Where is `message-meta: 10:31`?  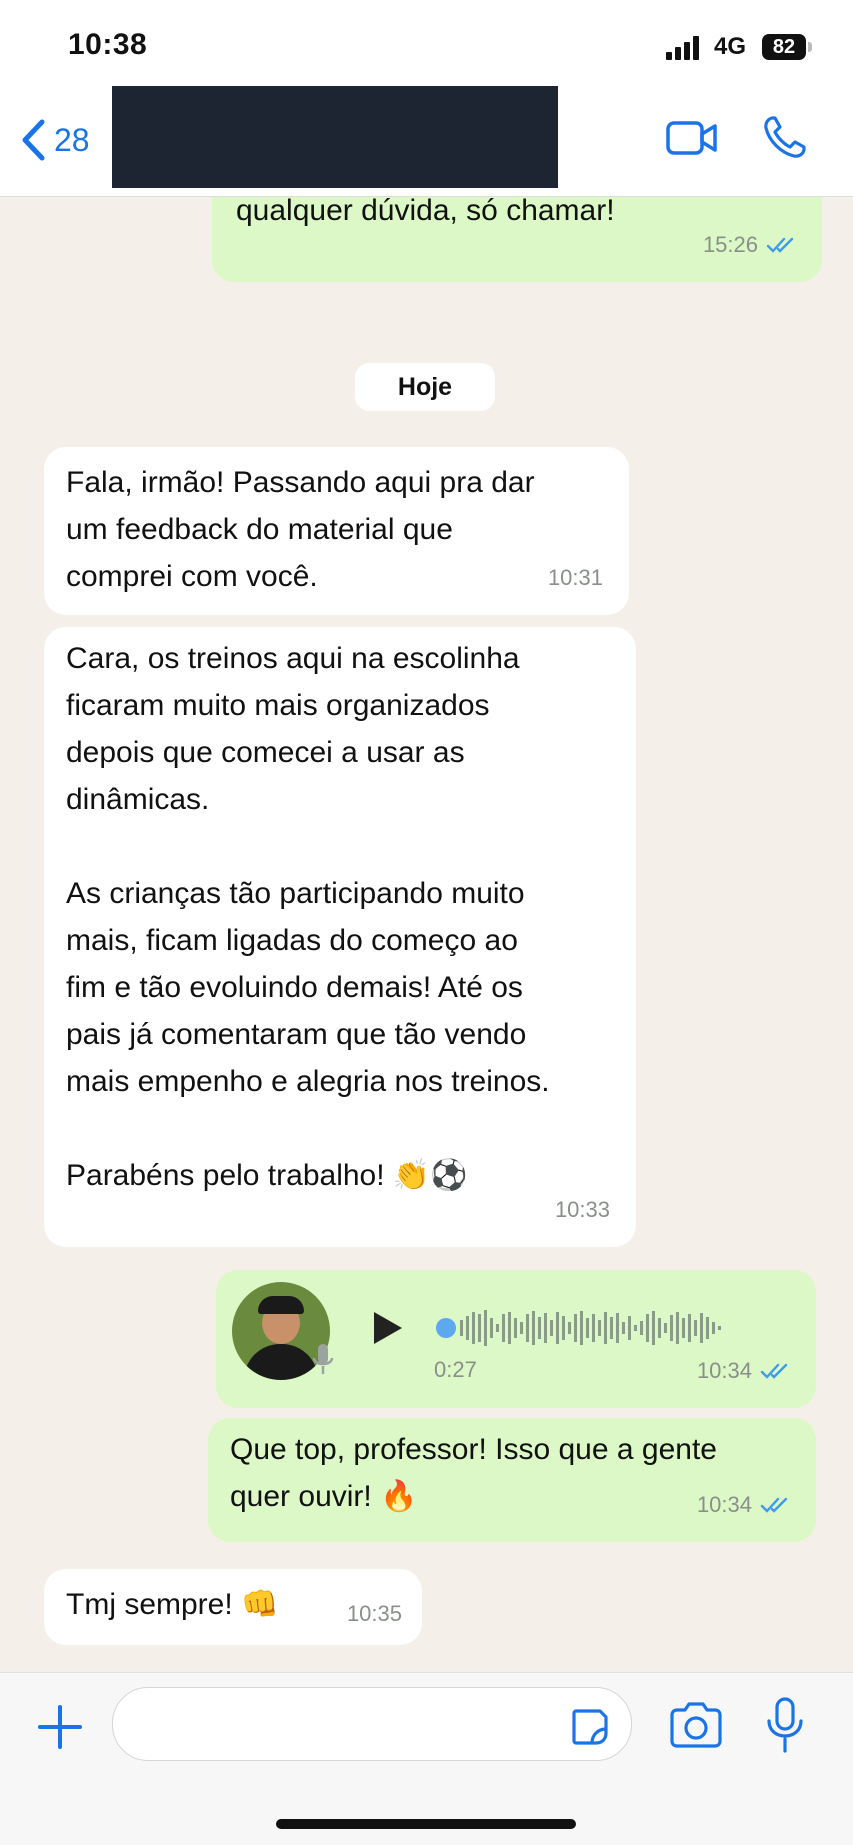 message-meta: 10:31 is located at coordinates (575, 577).